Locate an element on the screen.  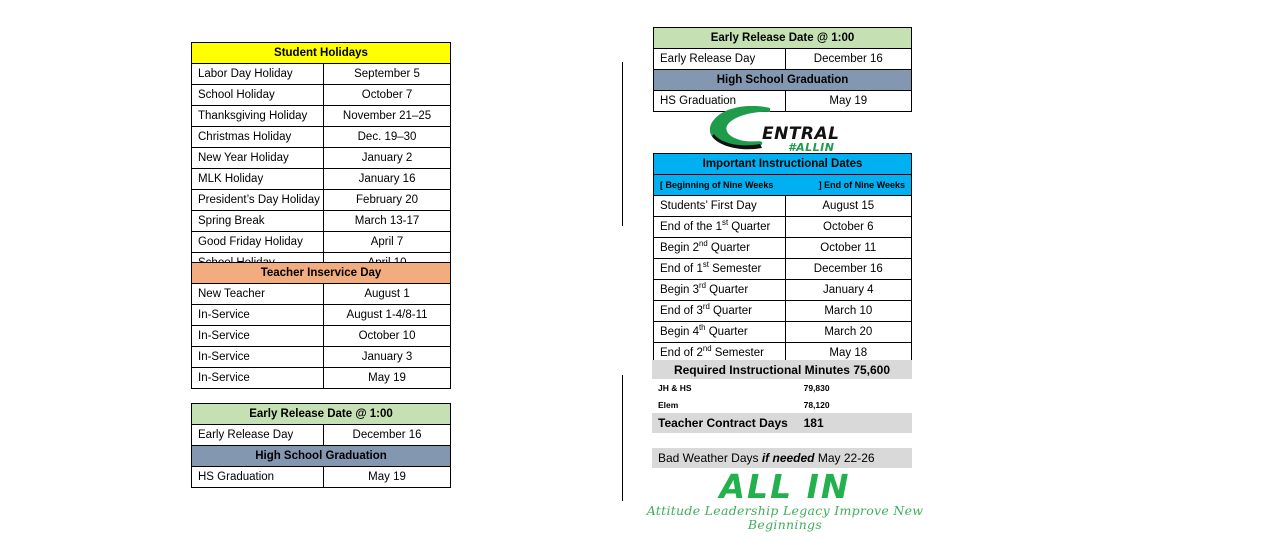
instructional-label: End of 3rd Quarter is located at coordinates (719, 311).